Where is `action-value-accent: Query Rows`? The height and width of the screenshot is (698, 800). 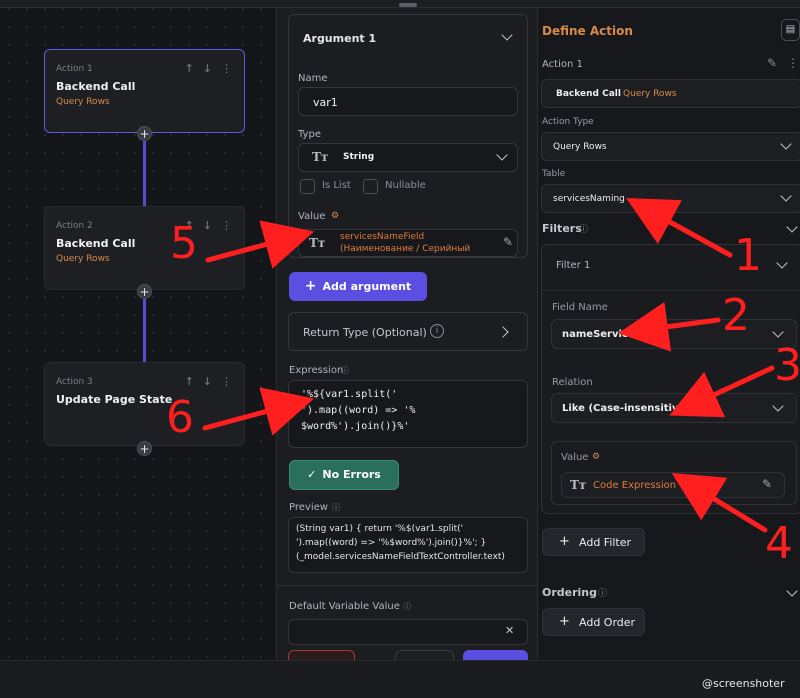 action-value-accent: Query Rows is located at coordinates (650, 94).